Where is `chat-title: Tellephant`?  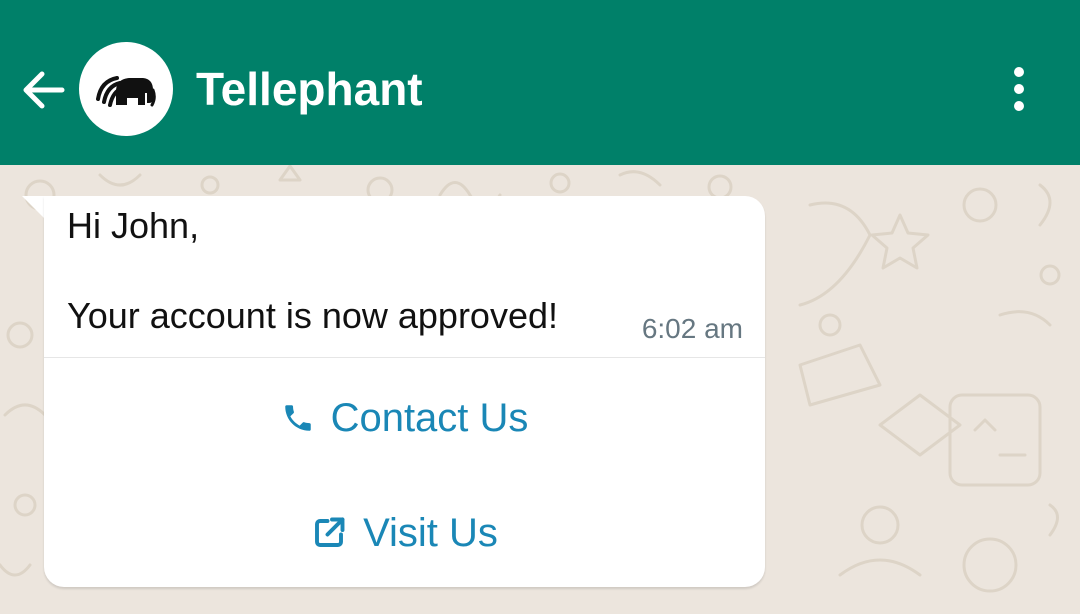 chat-title: Tellephant is located at coordinates (309, 89).